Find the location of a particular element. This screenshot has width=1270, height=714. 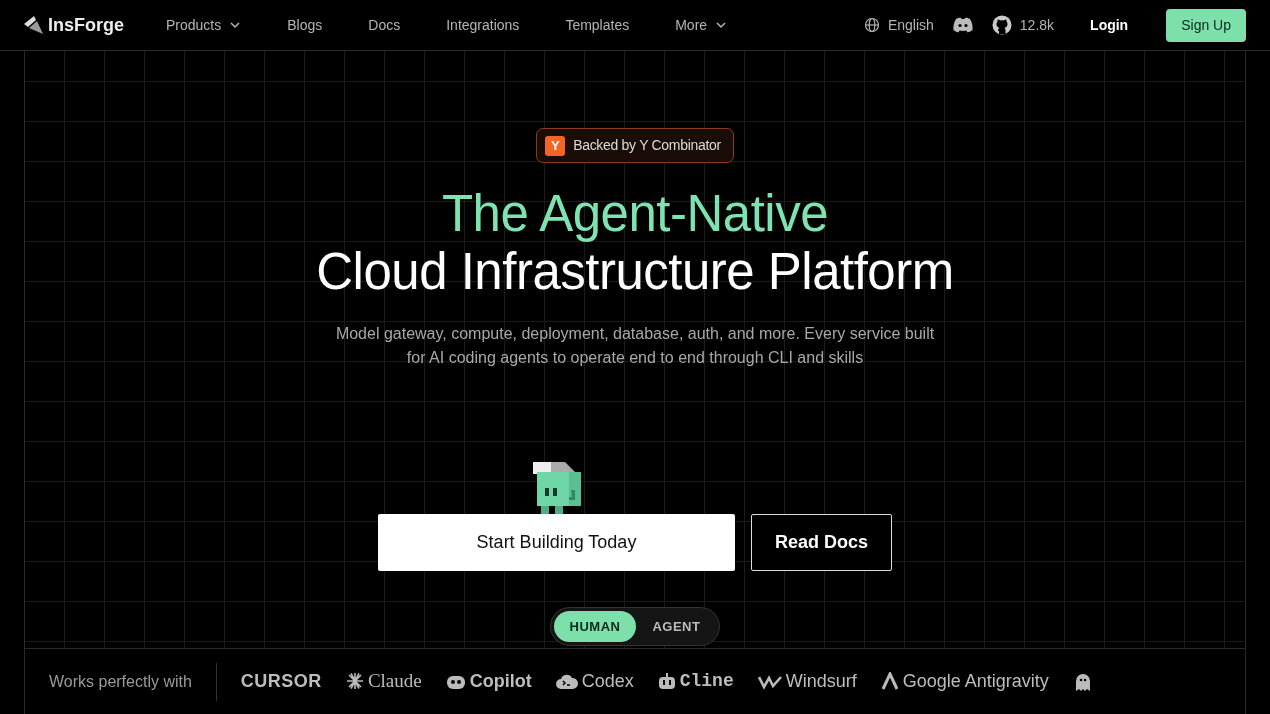

sign-up-button: Sign Up is located at coordinates (1206, 25).